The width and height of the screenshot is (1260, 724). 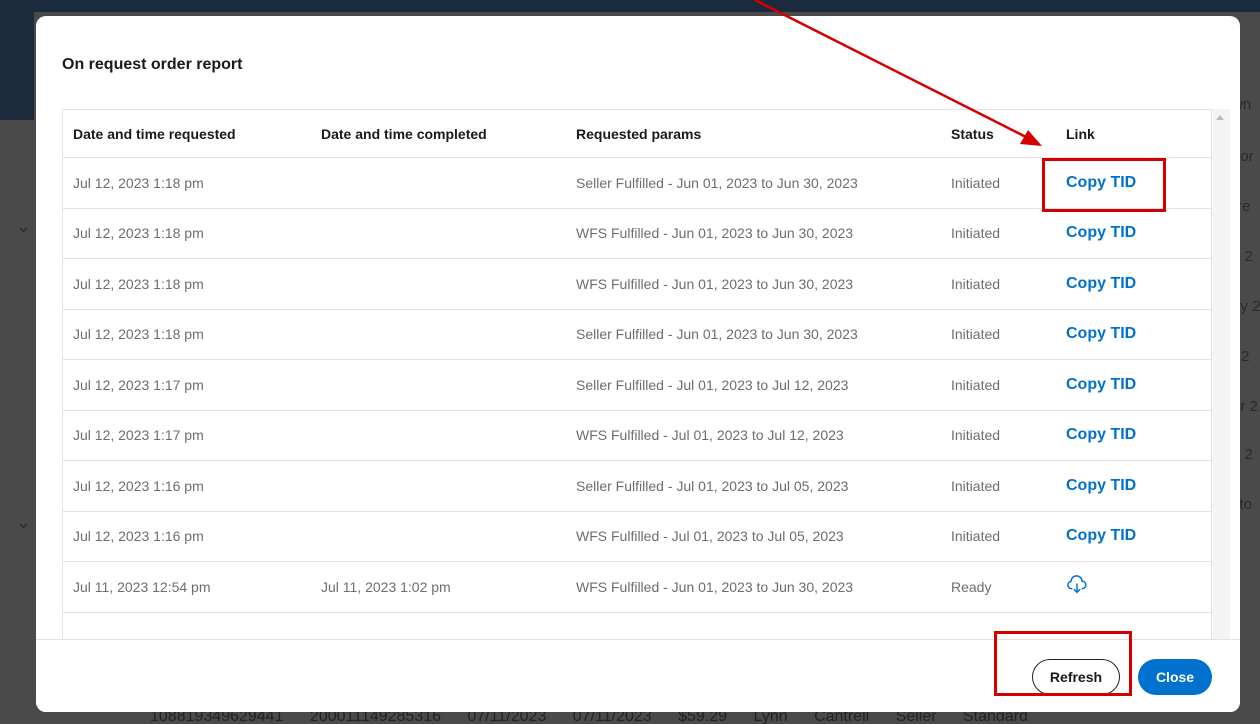 I want to click on cell-status: Ready, so click(x=971, y=586).